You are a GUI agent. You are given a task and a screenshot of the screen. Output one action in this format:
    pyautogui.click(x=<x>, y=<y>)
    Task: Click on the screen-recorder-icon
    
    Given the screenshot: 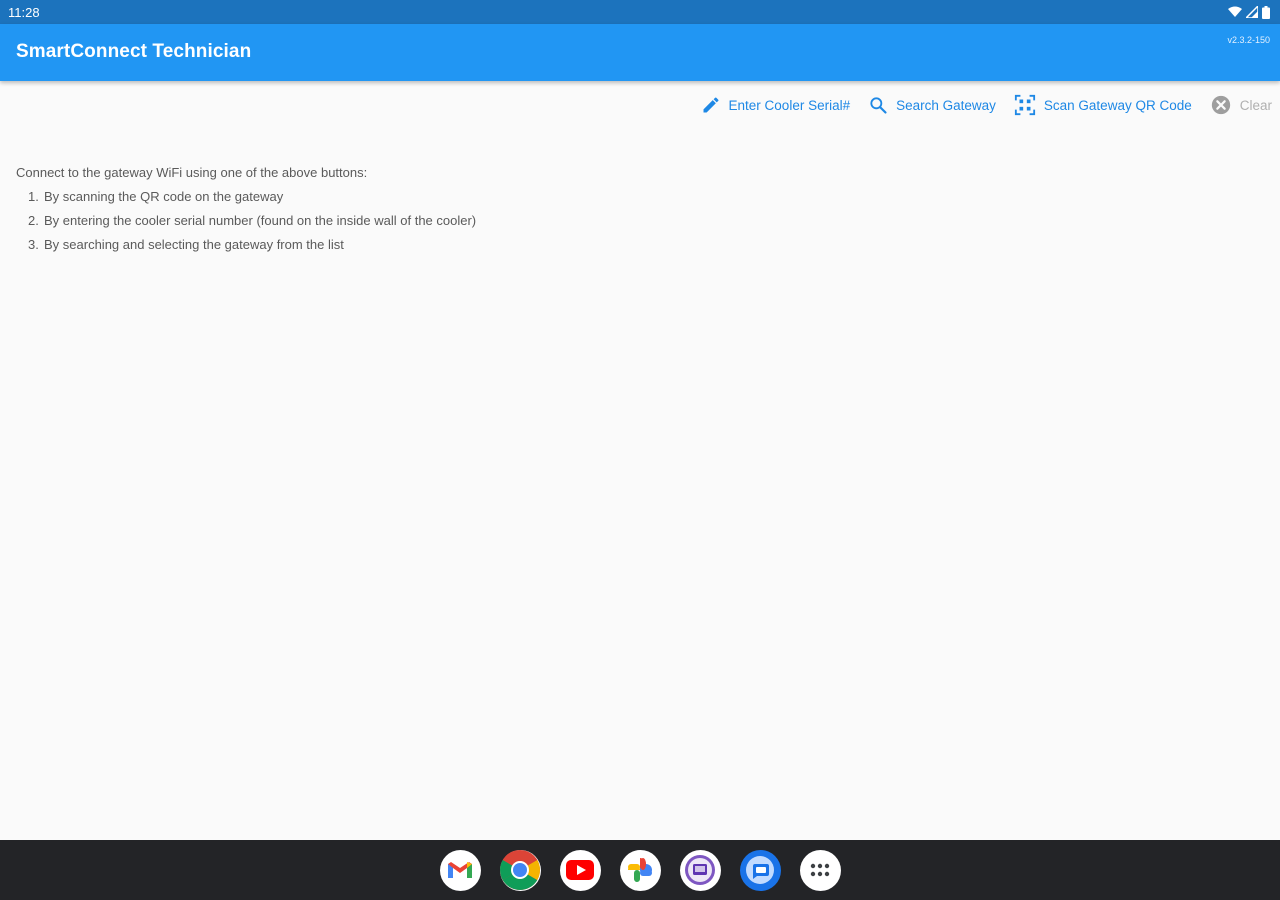 What is the action you would take?
    pyautogui.click(x=700, y=870)
    